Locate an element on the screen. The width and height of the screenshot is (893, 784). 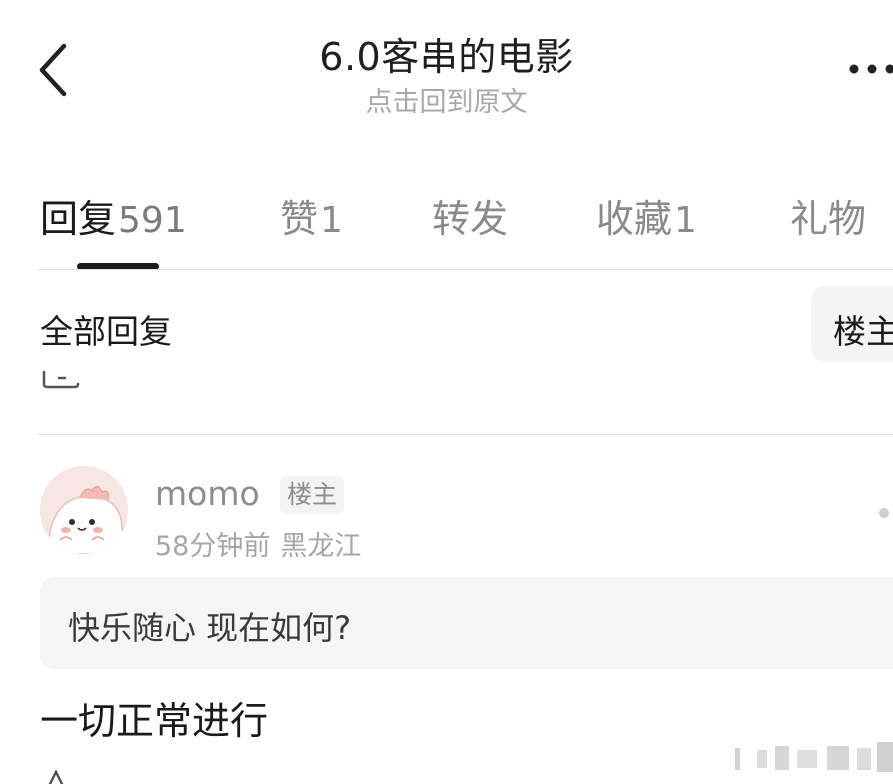
comment-time: 58分钟前 is located at coordinates (213, 546).